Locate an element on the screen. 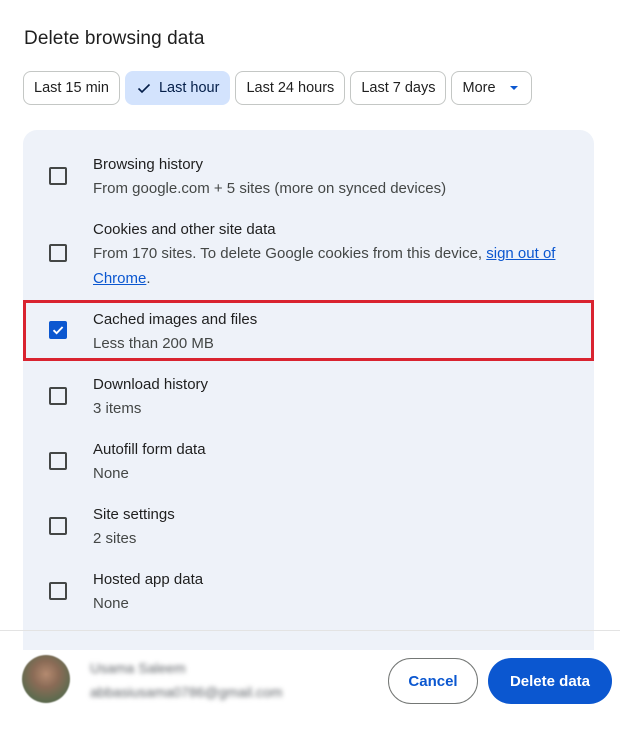  checkmark-icon is located at coordinates (58, 330).